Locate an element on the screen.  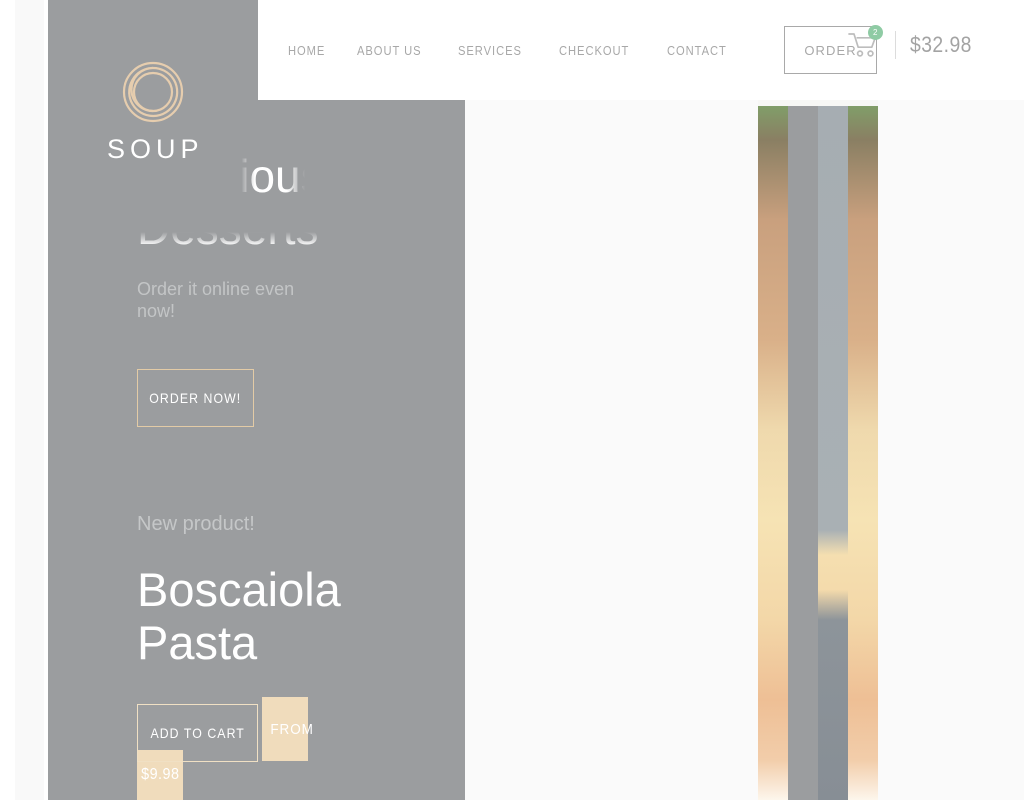
order-now-label: ORDER NOW! is located at coordinates (195, 398).